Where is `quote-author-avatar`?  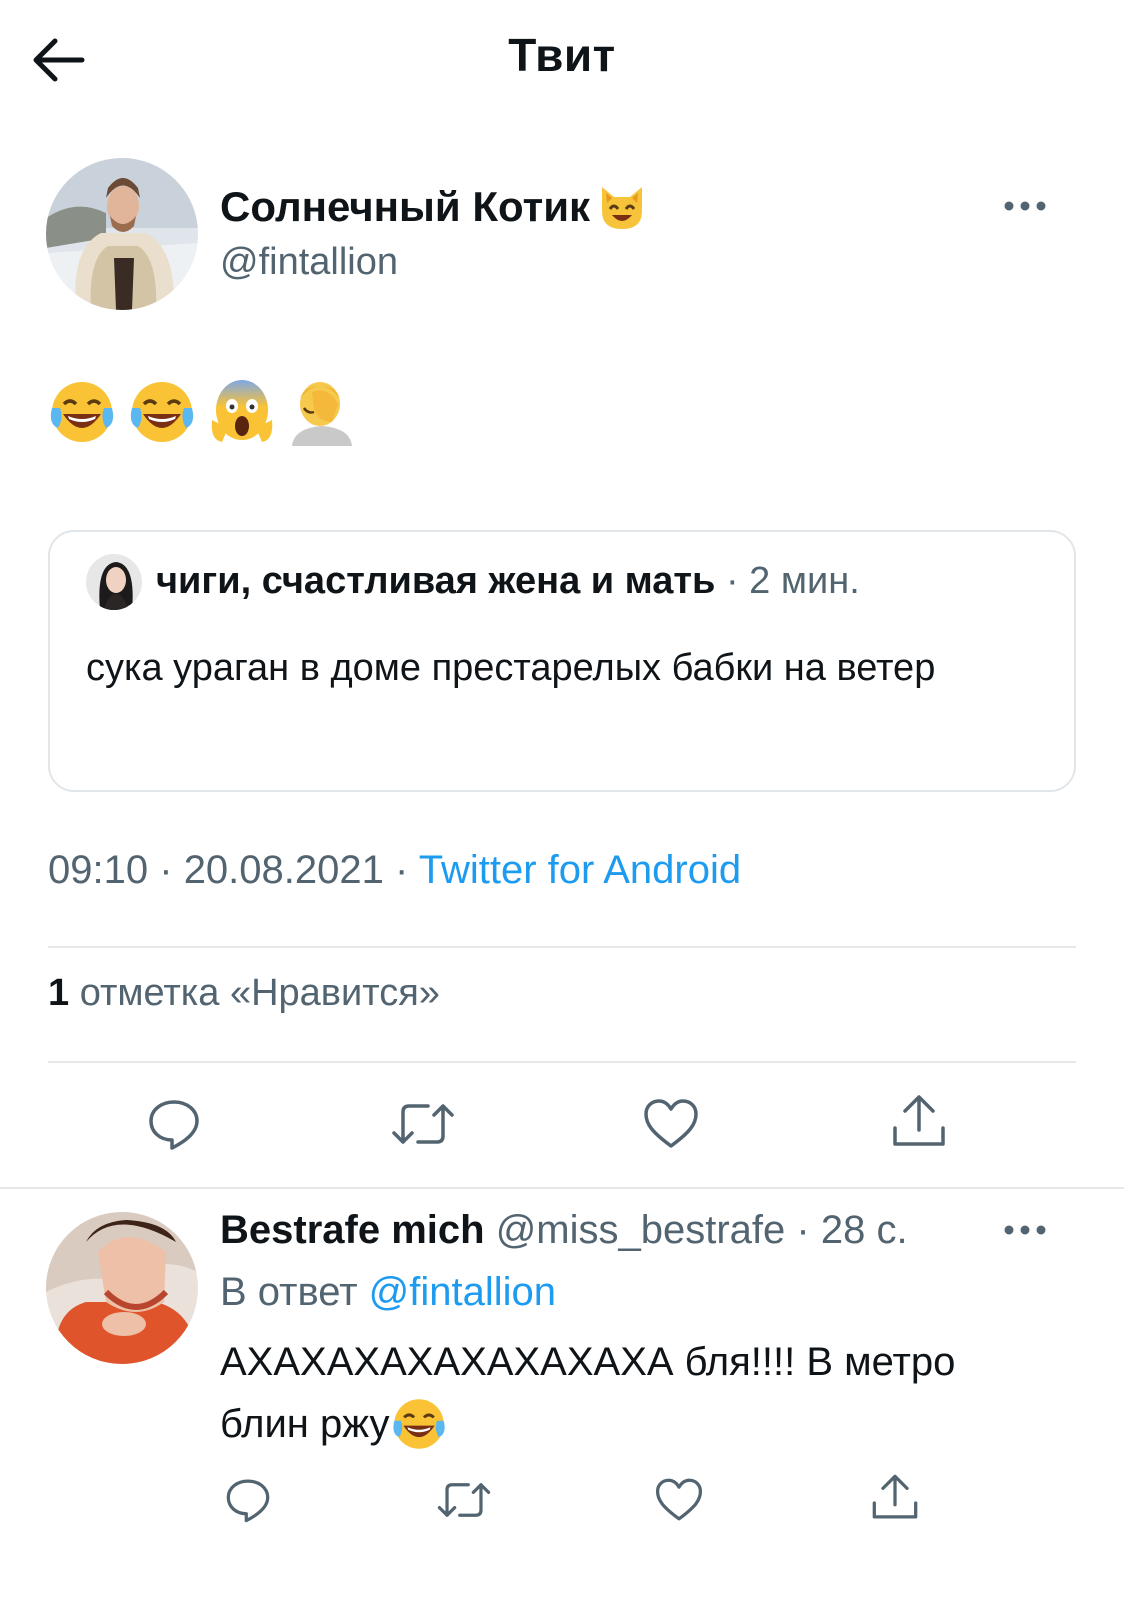
quote-author-avatar is located at coordinates (114, 582).